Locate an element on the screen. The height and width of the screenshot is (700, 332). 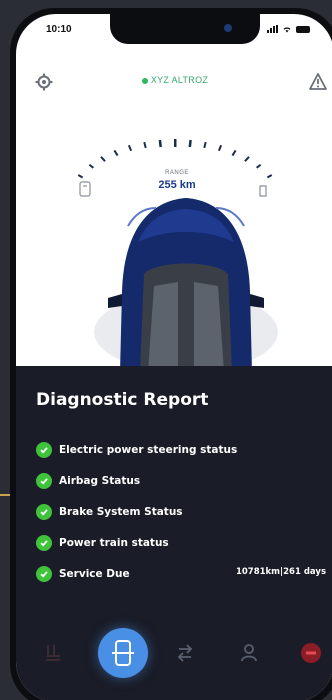
car-name-label: XYZ ALTROZ is located at coordinates (179, 80).